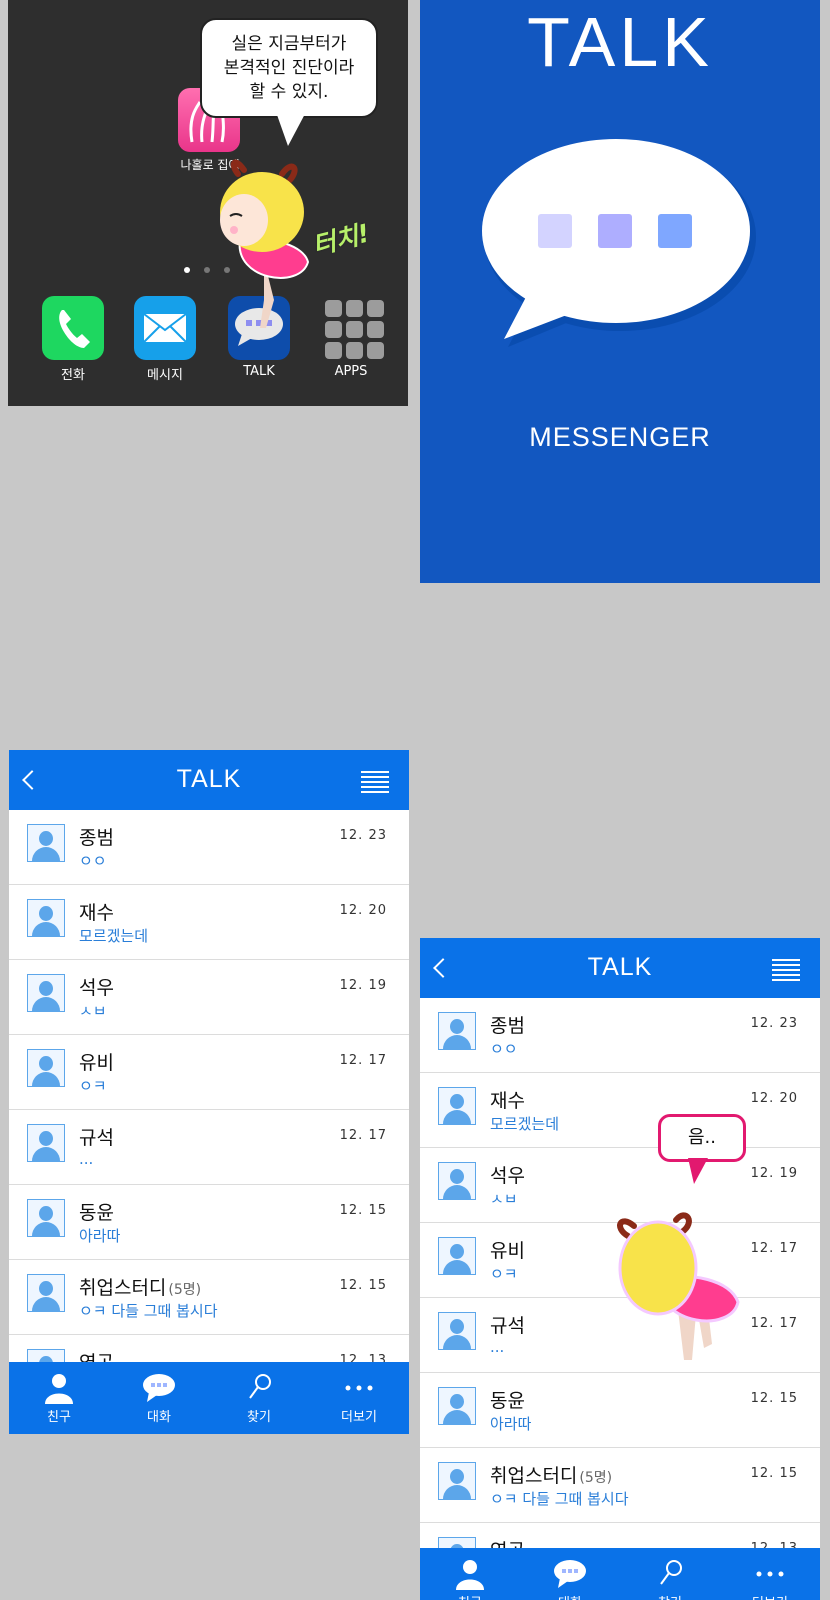 The image size is (830, 1600). Describe the element at coordinates (619, 243) in the screenshot. I see `chat-bubble-logo-icon` at that location.